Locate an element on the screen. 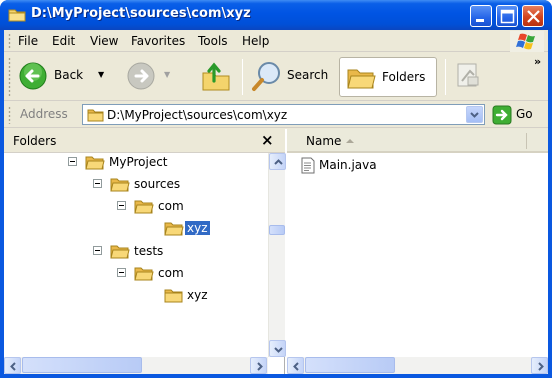 The image size is (552, 378). folders-pane-header: Folders × is located at coordinates (144, 141).